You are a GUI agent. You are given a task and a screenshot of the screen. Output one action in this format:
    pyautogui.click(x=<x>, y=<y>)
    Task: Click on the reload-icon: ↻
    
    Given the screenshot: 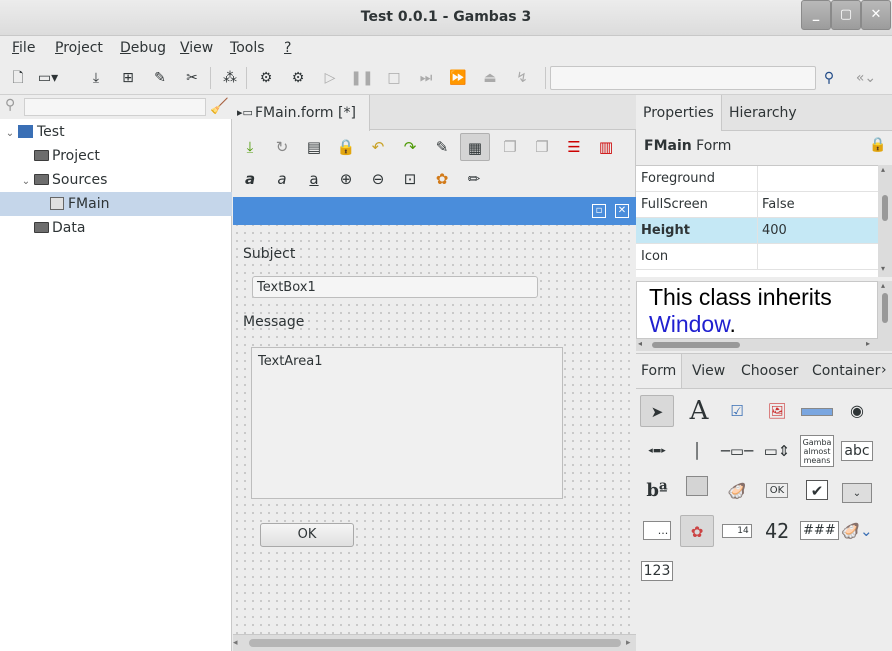 What is the action you would take?
    pyautogui.click(x=282, y=147)
    